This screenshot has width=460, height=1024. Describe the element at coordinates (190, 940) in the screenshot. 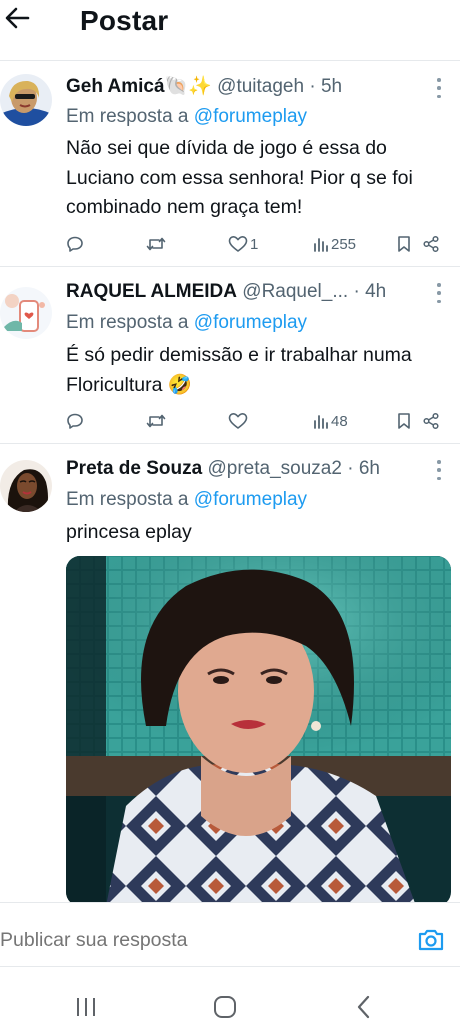

I see `reply-input` at that location.